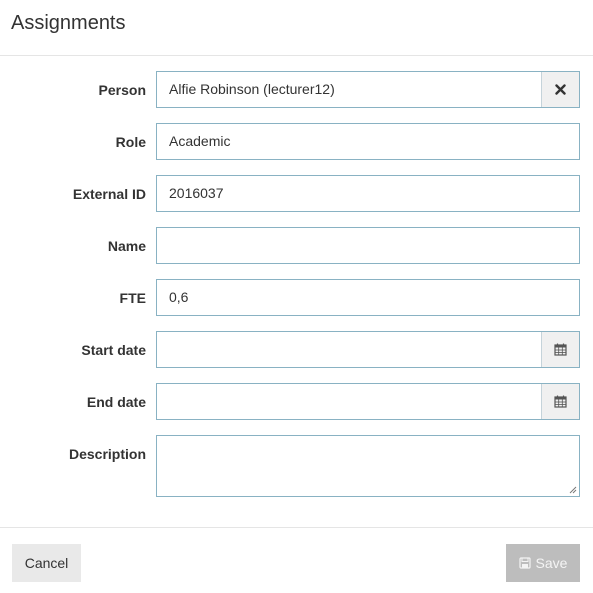 The image size is (593, 593). Describe the element at coordinates (368, 349) in the screenshot. I see `start-date-input` at that location.